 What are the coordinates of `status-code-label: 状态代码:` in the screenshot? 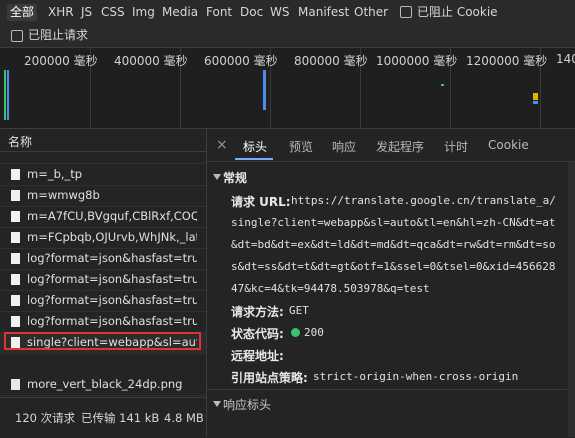 It's located at (257, 334).